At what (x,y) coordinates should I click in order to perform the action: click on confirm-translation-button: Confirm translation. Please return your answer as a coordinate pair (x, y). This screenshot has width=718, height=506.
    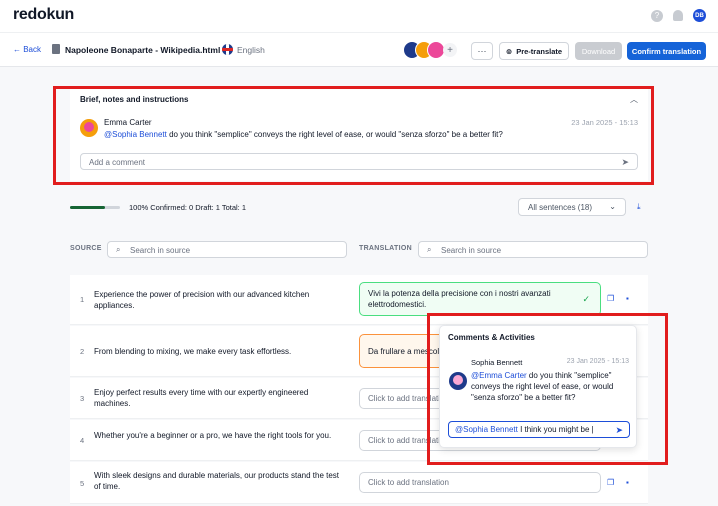
    Looking at the image, I should click on (666, 51).